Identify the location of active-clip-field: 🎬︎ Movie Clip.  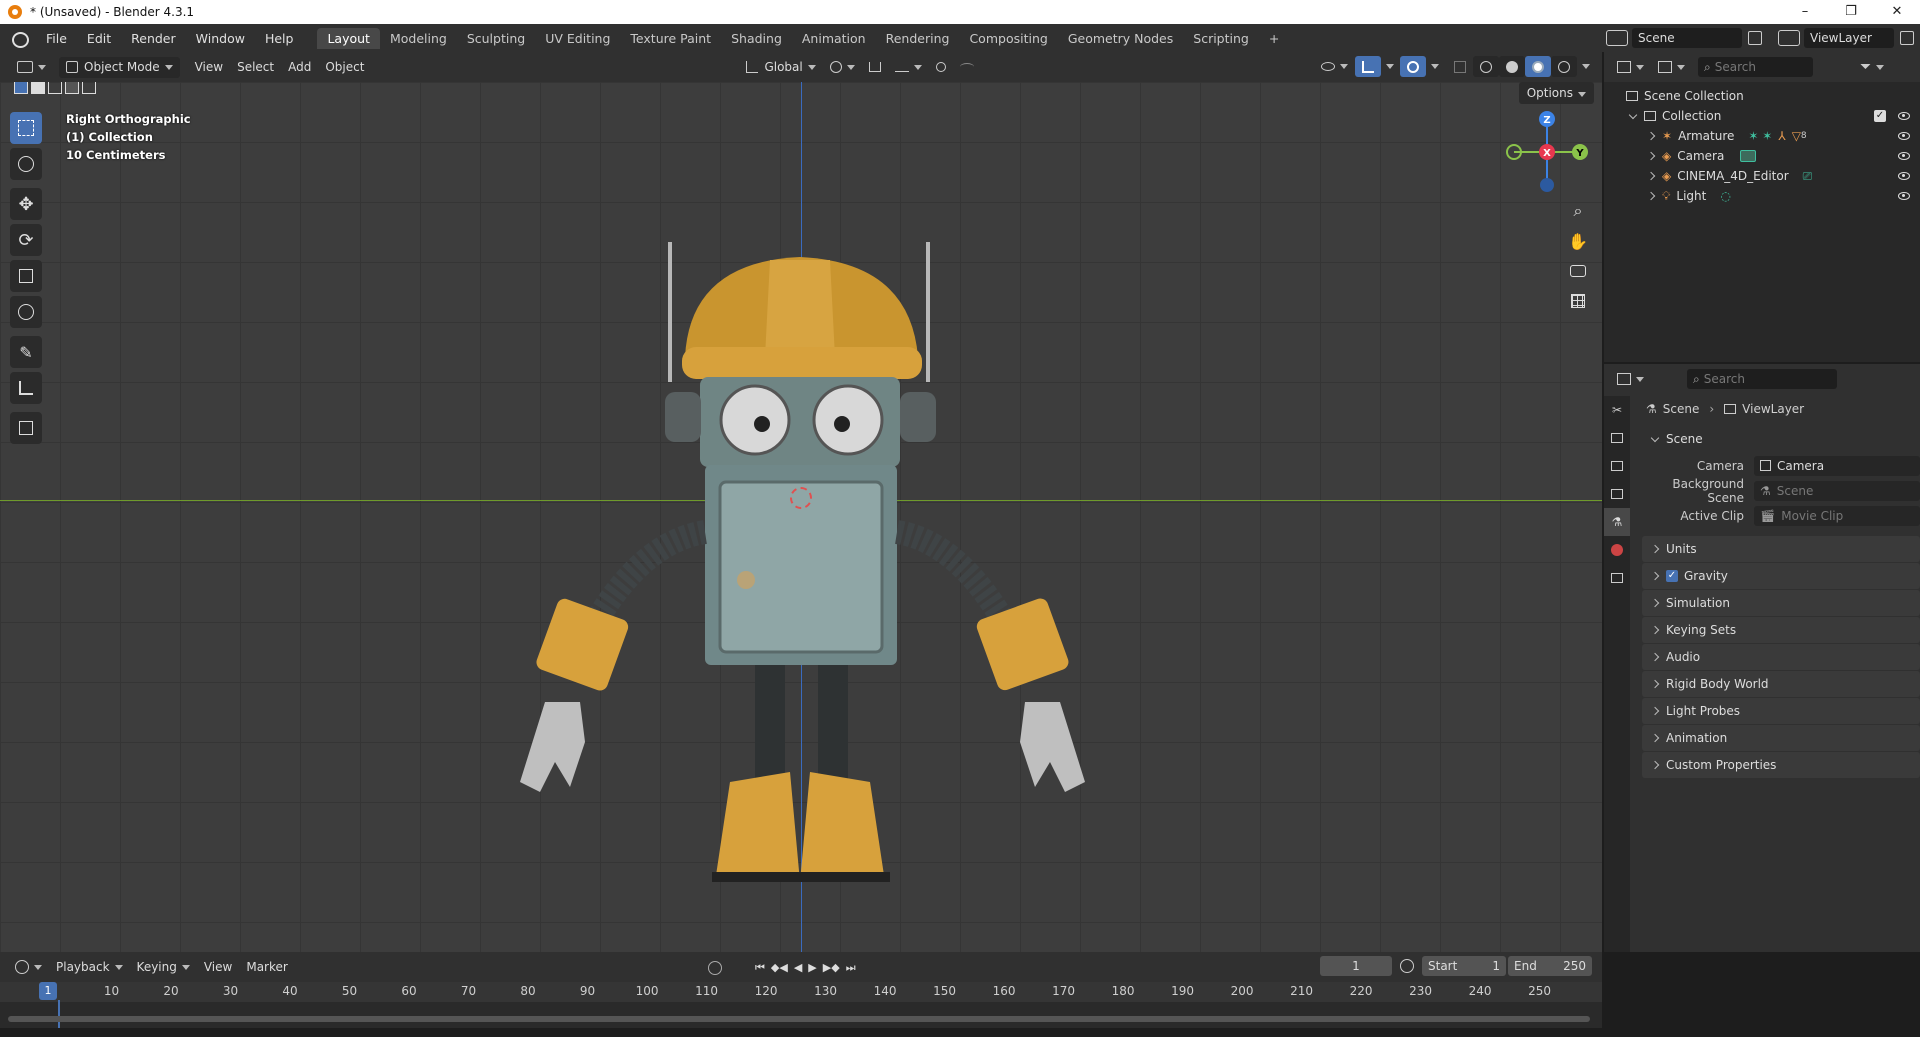
(1837, 515).